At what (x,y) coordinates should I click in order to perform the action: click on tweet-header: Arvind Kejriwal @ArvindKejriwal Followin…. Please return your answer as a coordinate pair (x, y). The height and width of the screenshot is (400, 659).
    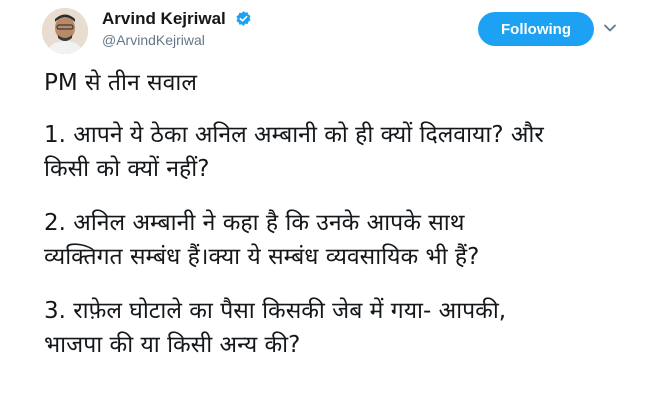
    Looking at the image, I should click on (342, 32).